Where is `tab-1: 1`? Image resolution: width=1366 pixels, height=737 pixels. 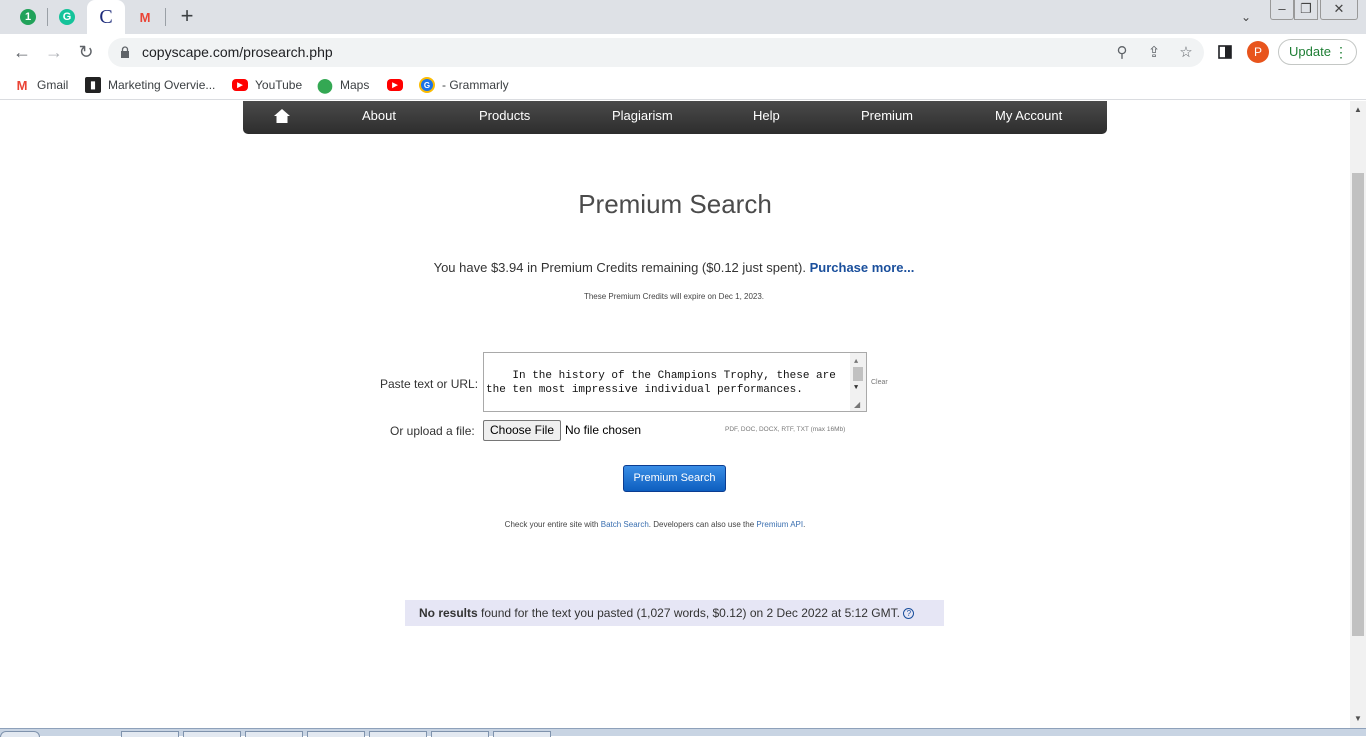 tab-1: 1 is located at coordinates (28, 17).